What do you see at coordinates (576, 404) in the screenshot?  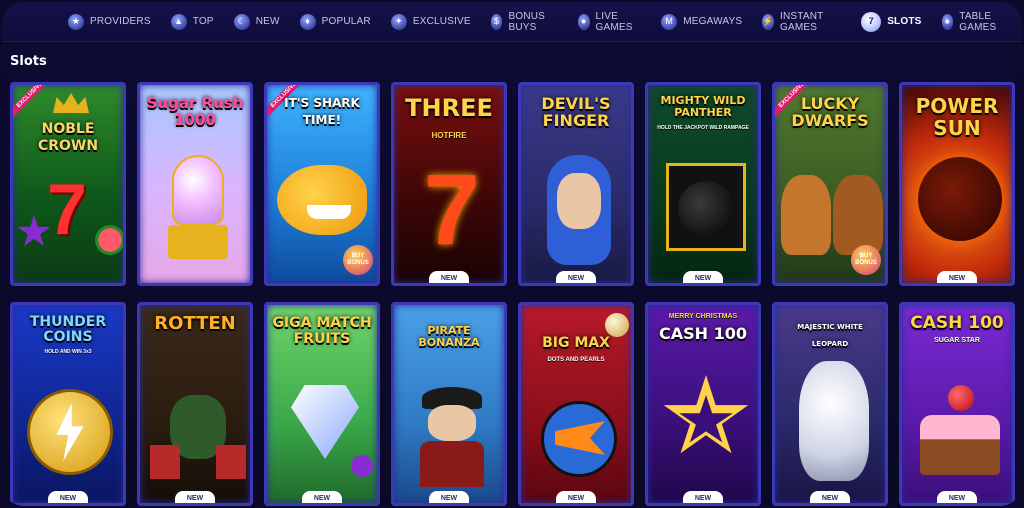 I see `game-card: BIG MAX DOTS AND PEARLS NEW` at bounding box center [576, 404].